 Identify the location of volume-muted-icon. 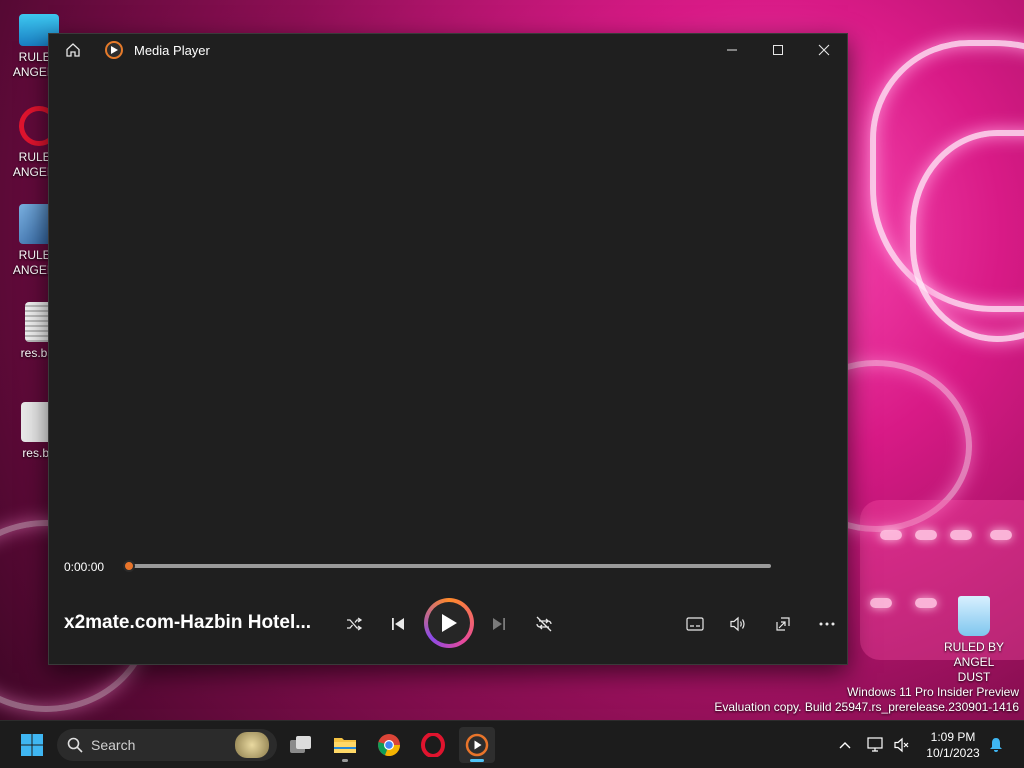
(901, 745).